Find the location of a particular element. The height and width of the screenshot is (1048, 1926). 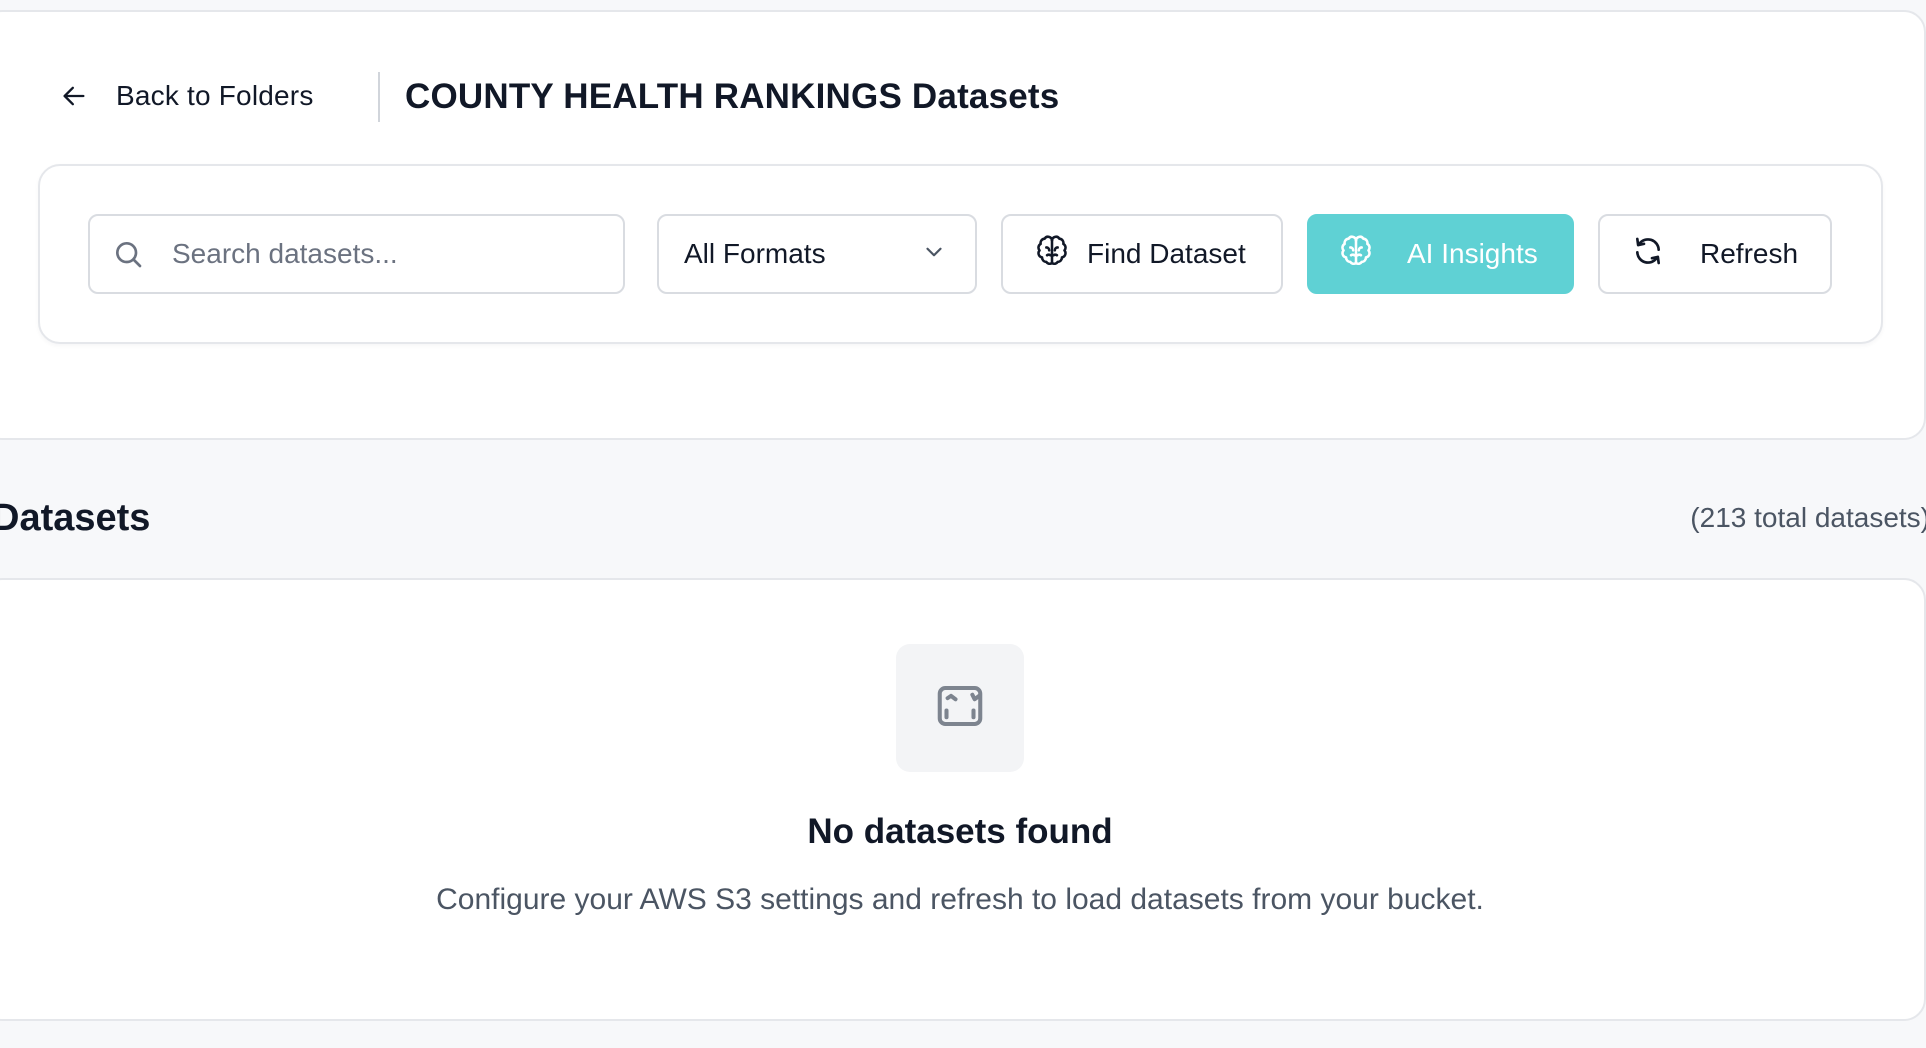

find-dataset-button: Find Dataset is located at coordinates (1142, 254).